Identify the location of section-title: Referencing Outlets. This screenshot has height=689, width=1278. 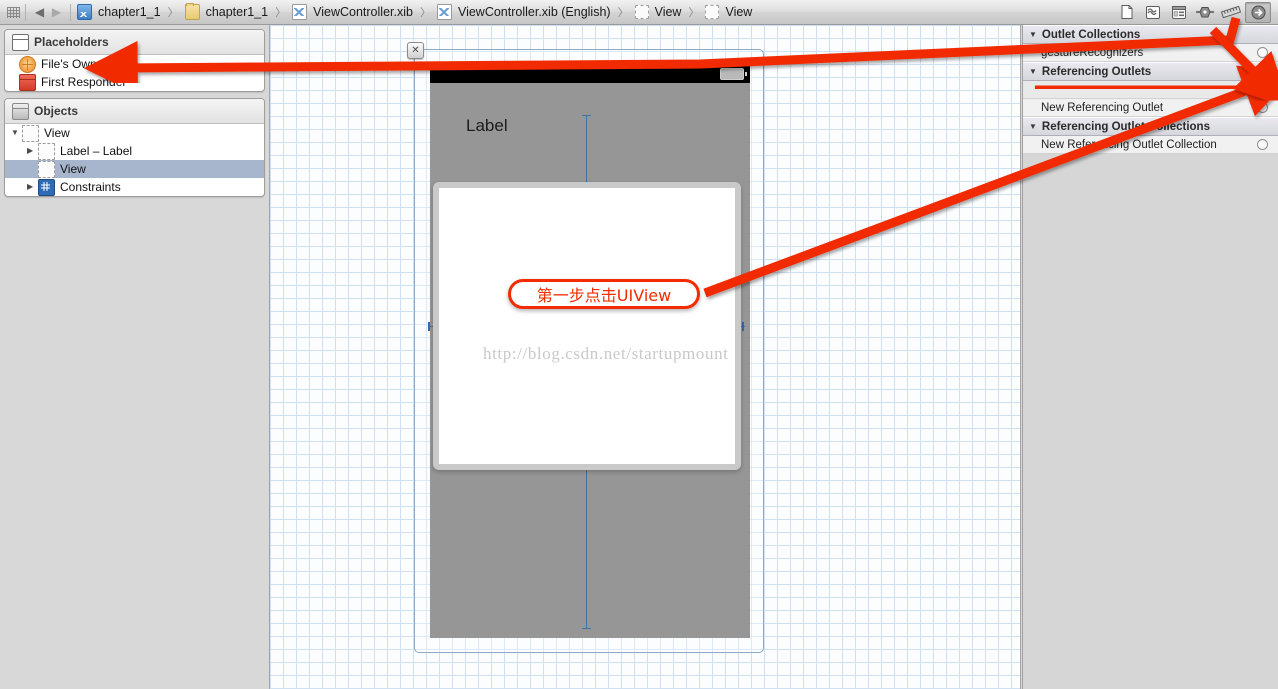
(1096, 71).